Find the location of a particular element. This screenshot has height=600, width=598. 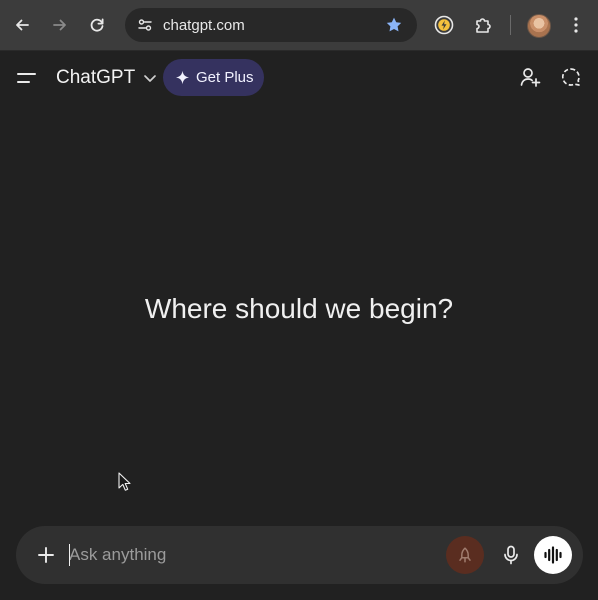

toolbar-divider is located at coordinates (510, 25).